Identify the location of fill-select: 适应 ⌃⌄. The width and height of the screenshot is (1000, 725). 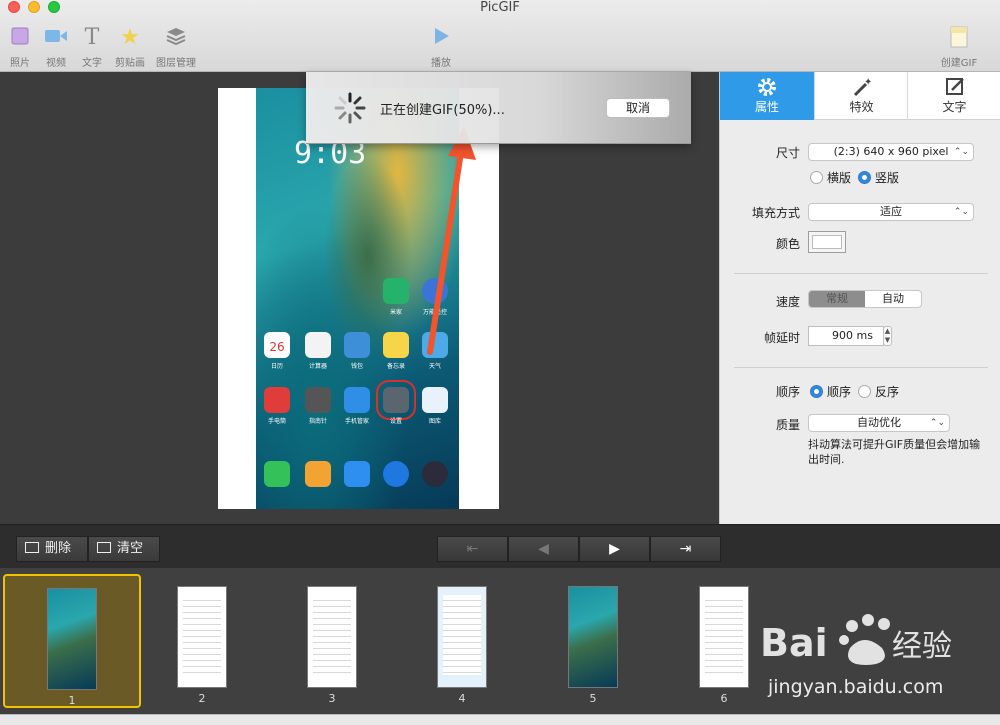
(891, 212).